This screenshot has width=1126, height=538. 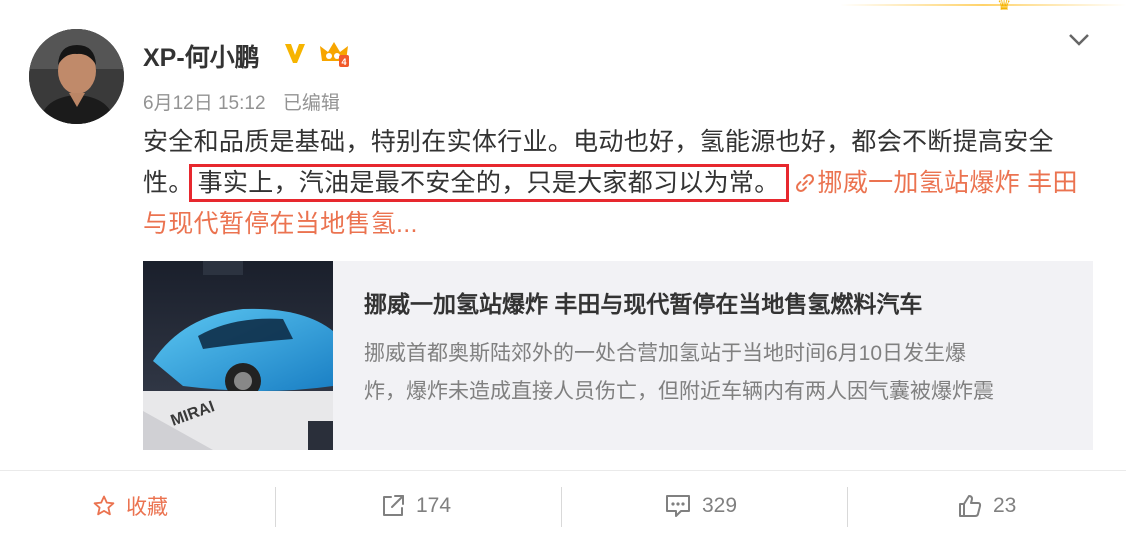 I want to click on star-icon, so click(x=104, y=505).